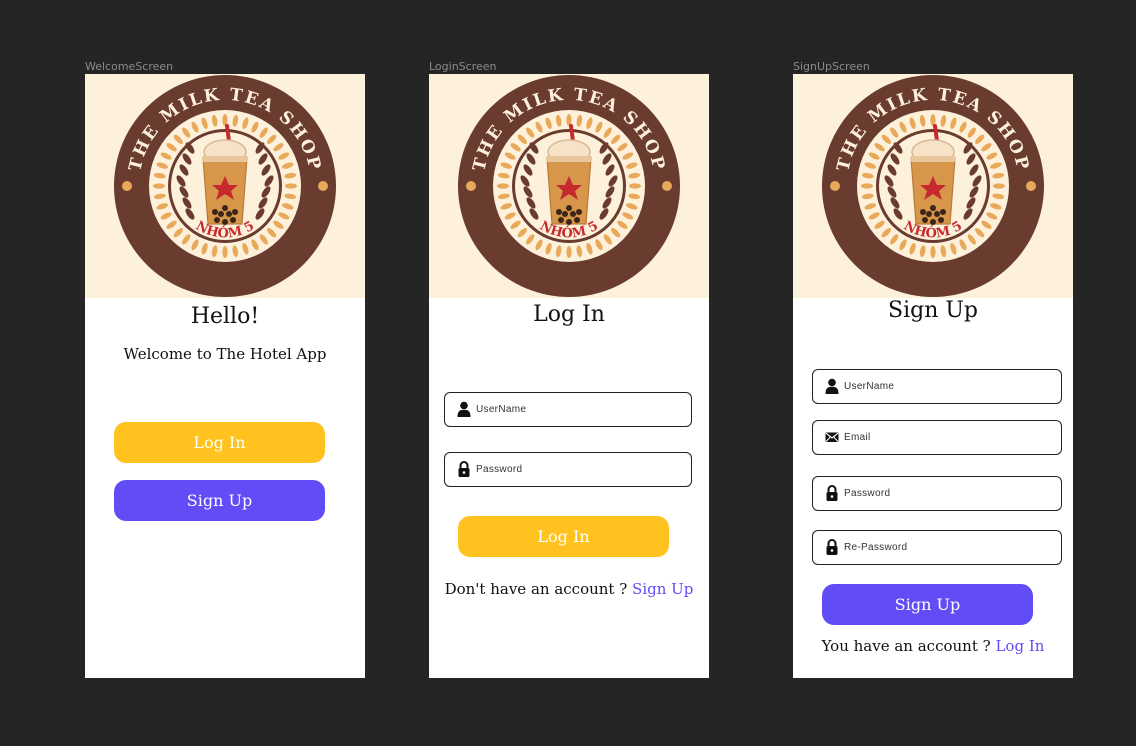  Describe the element at coordinates (463, 66) in the screenshot. I see `frame-label-login: LoginScreen` at that location.